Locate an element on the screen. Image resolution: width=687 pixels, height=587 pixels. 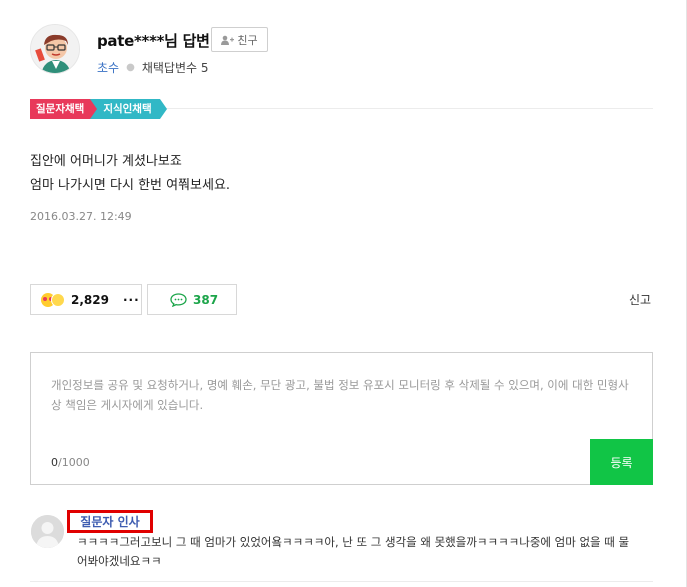
more-reactions-icon: ··· is located at coordinates (131, 300).